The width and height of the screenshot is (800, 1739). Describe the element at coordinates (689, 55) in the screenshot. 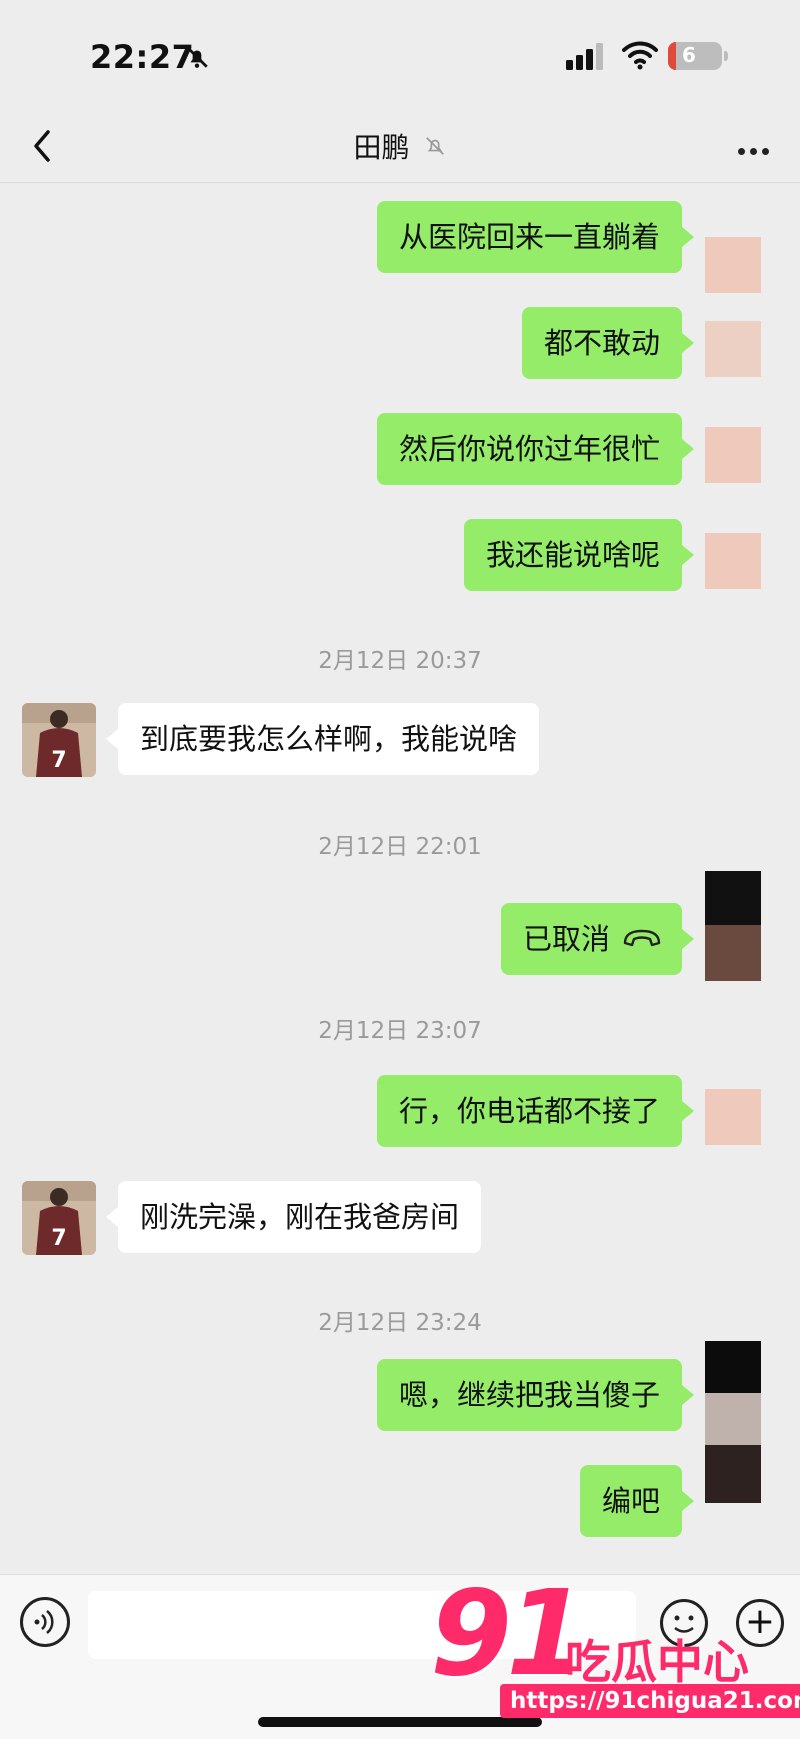

I see `battery-level: 6` at that location.